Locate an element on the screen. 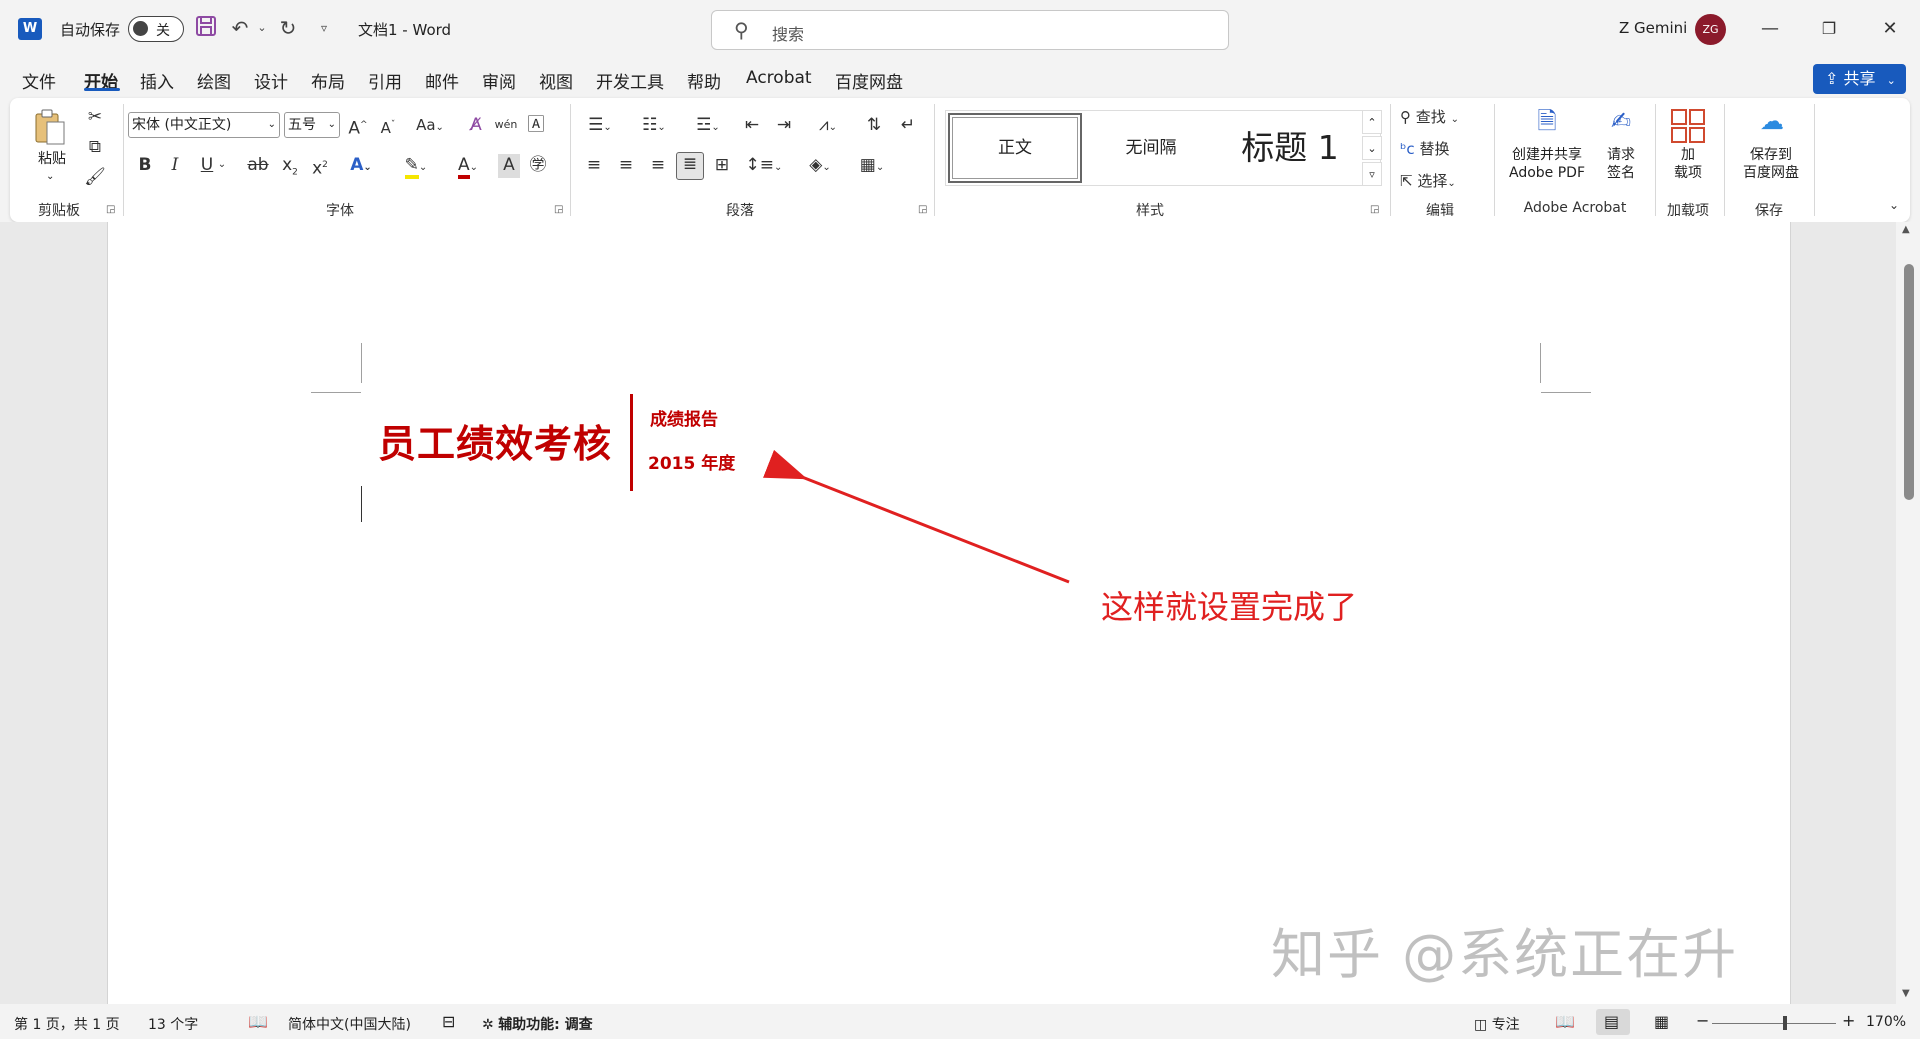 This screenshot has height=1039, width=1920. page-count: 第 1 页，共 1 页 is located at coordinates (67, 1024).